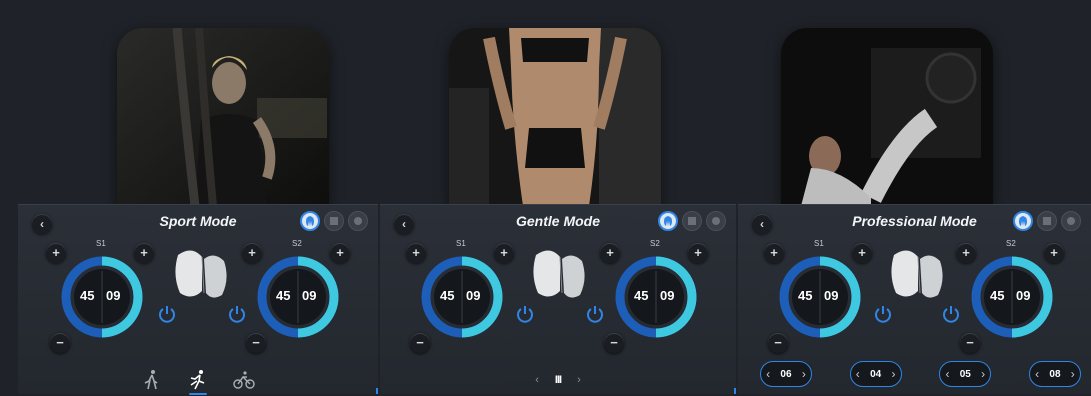 The height and width of the screenshot is (396, 1091). I want to click on pause-button: III, so click(558, 380).